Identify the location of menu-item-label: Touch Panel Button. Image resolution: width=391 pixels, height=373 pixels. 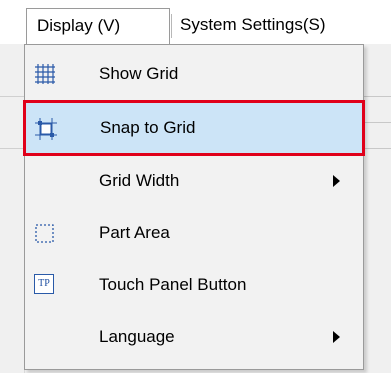
(173, 284).